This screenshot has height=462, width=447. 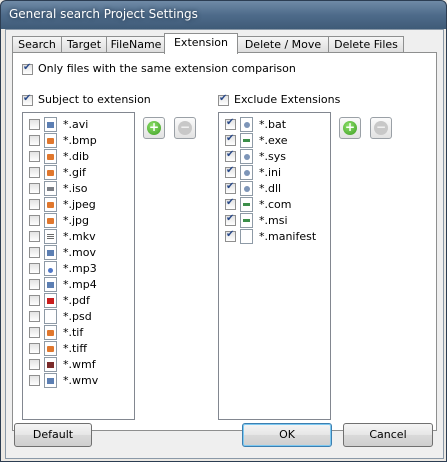 What do you see at coordinates (273, 140) in the screenshot?
I see `exclude-extension-item-label: *.exe` at bounding box center [273, 140].